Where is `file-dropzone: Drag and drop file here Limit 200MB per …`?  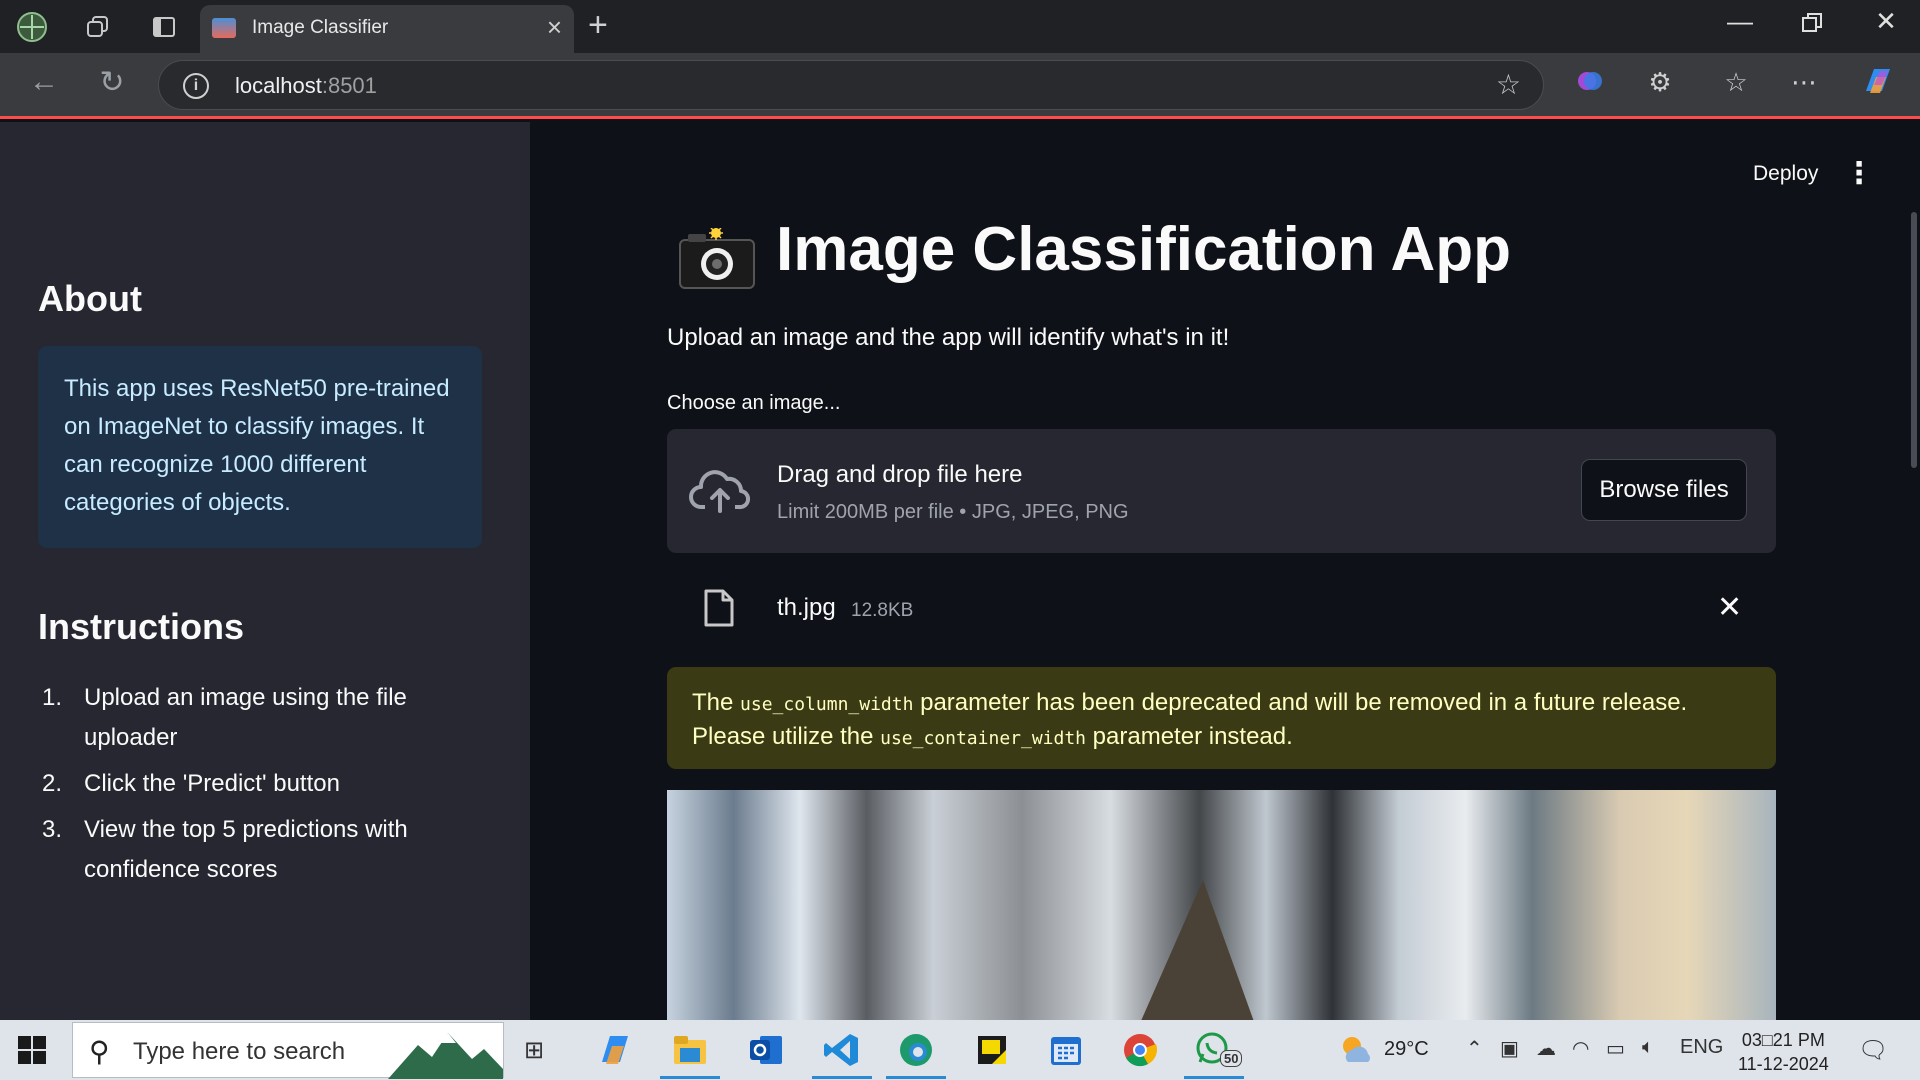 file-dropzone: Drag and drop file here Limit 200MB per … is located at coordinates (1221, 491).